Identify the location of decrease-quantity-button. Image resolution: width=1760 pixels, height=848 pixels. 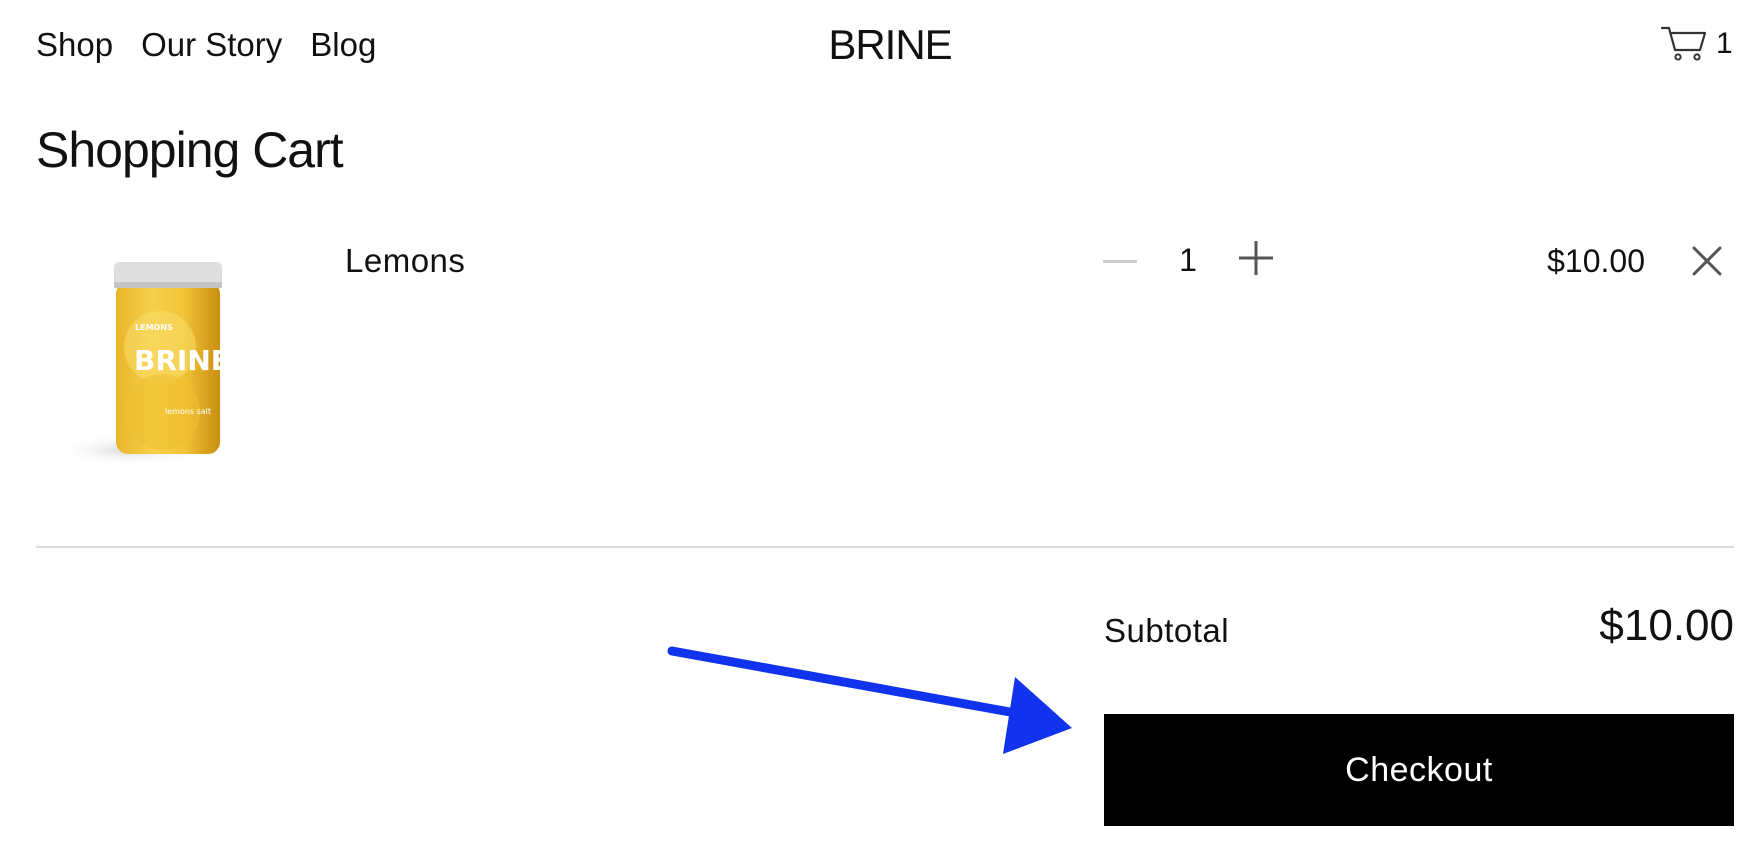
(1120, 260).